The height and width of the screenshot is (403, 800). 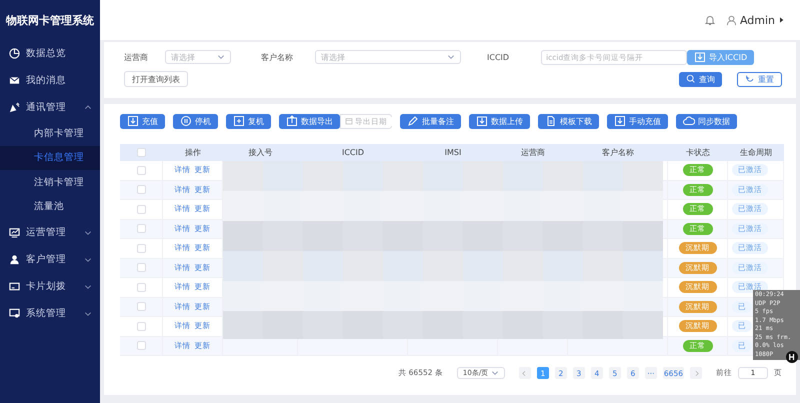 What do you see at coordinates (533, 152) in the screenshot?
I see `column-header: 运营商` at bounding box center [533, 152].